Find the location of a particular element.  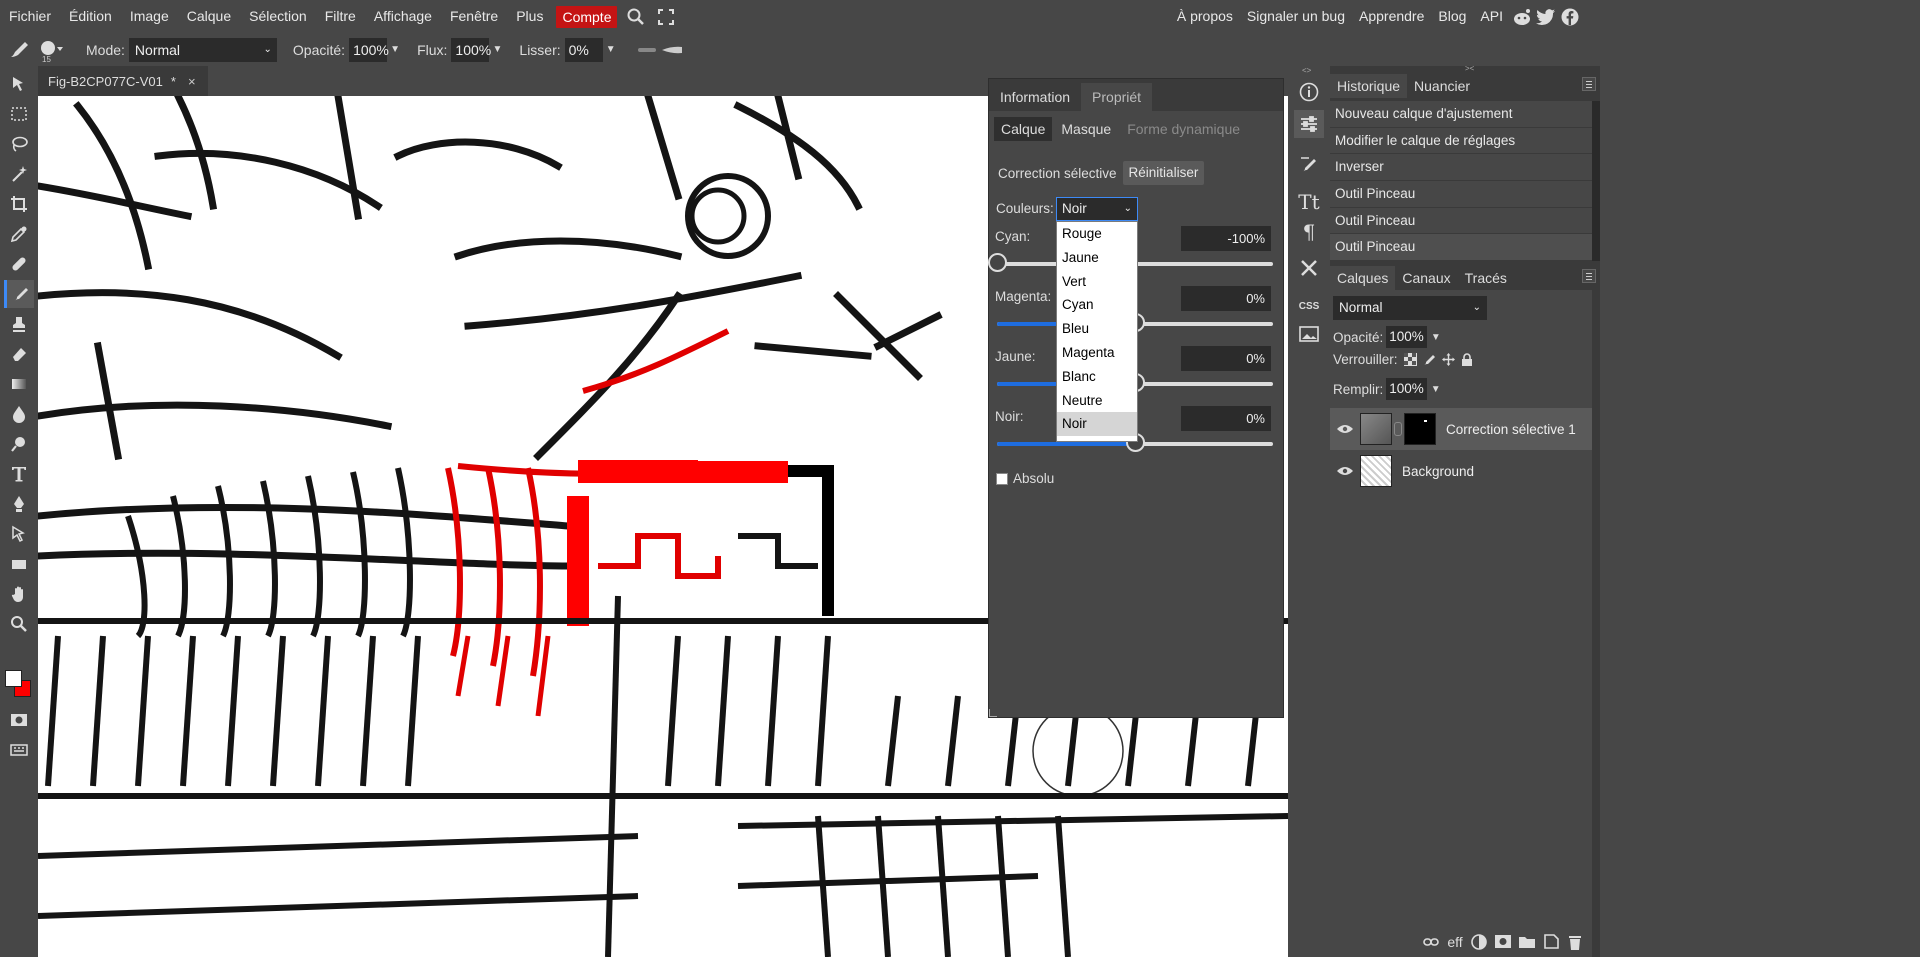

menu-window: Fenêtre is located at coordinates (474, 16).